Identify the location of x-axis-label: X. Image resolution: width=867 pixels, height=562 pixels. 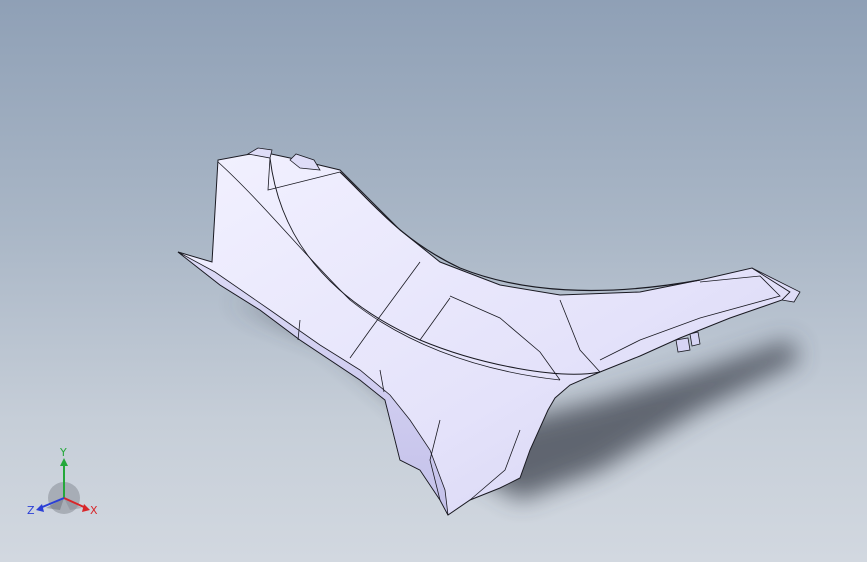
(94, 510).